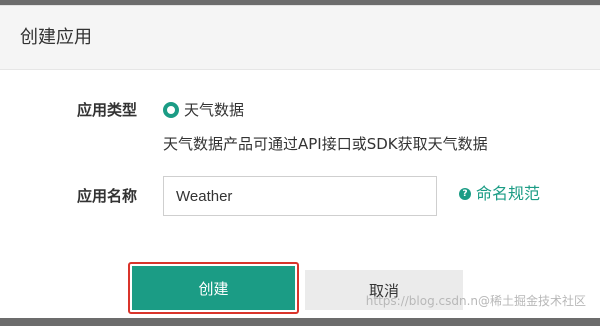 This screenshot has height=326, width=600. What do you see at coordinates (214, 110) in the screenshot?
I see `weather-data-radio-label: 天气数据` at bounding box center [214, 110].